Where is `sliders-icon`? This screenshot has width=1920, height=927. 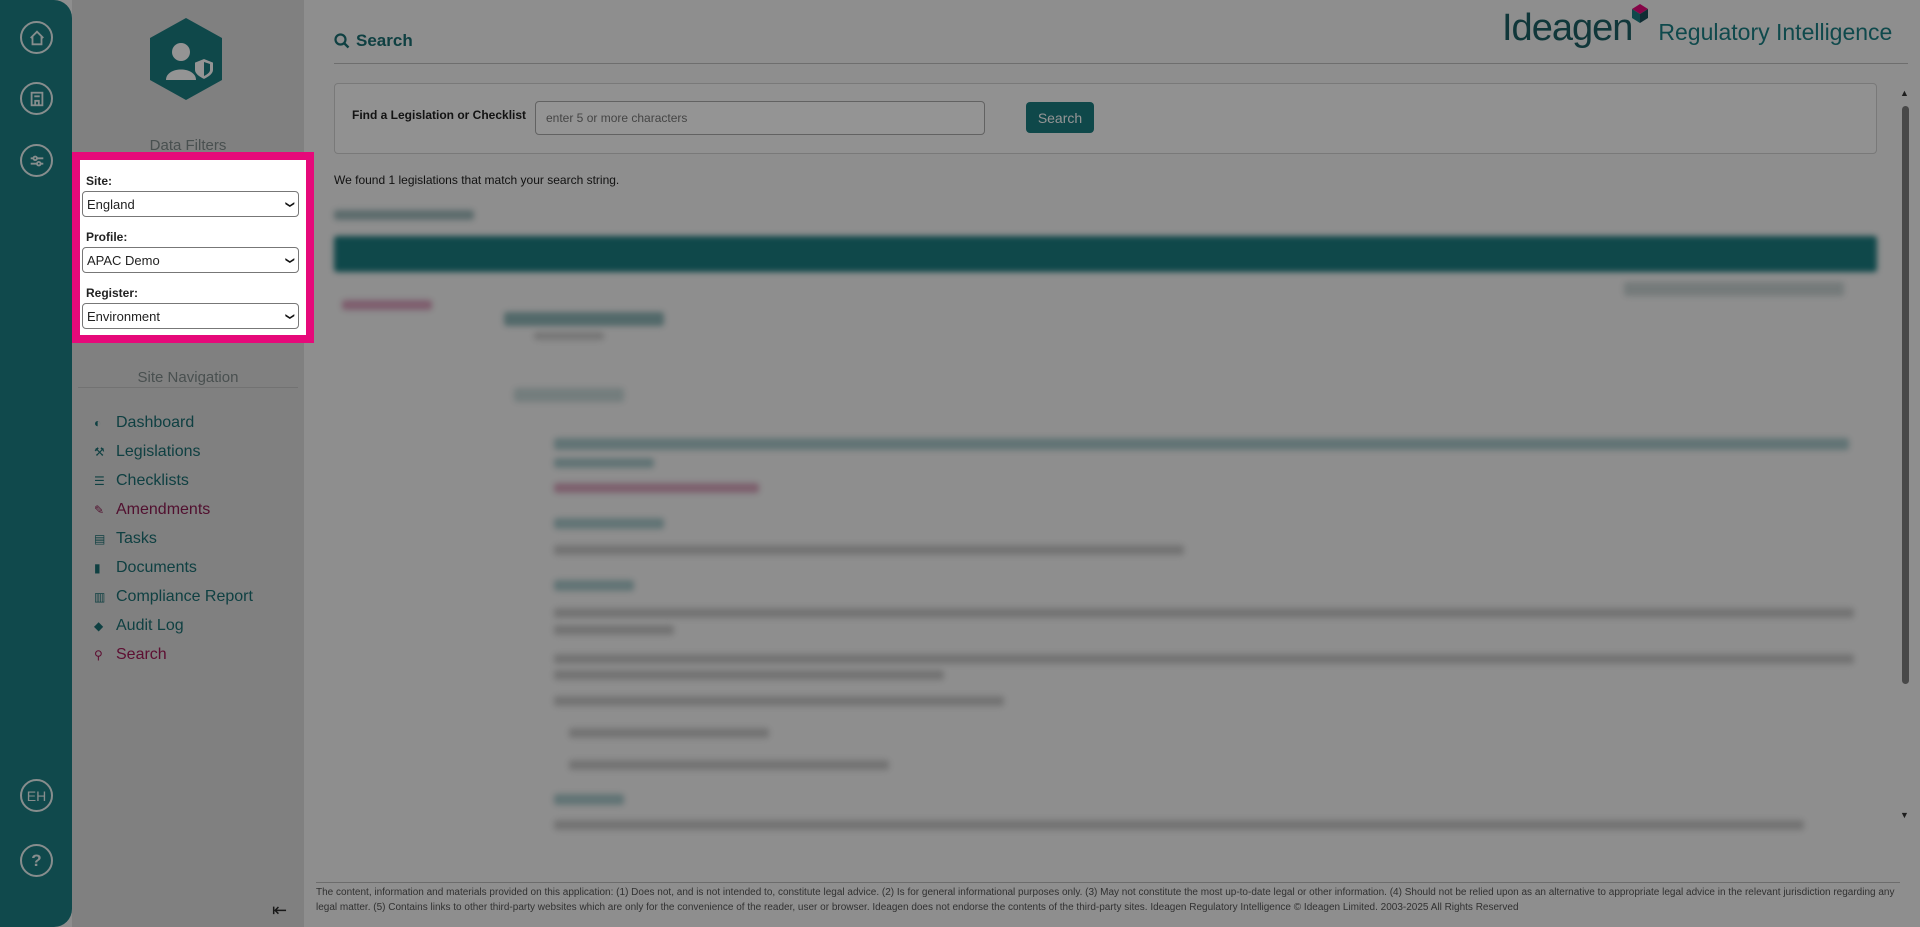 sliders-icon is located at coordinates (36, 160).